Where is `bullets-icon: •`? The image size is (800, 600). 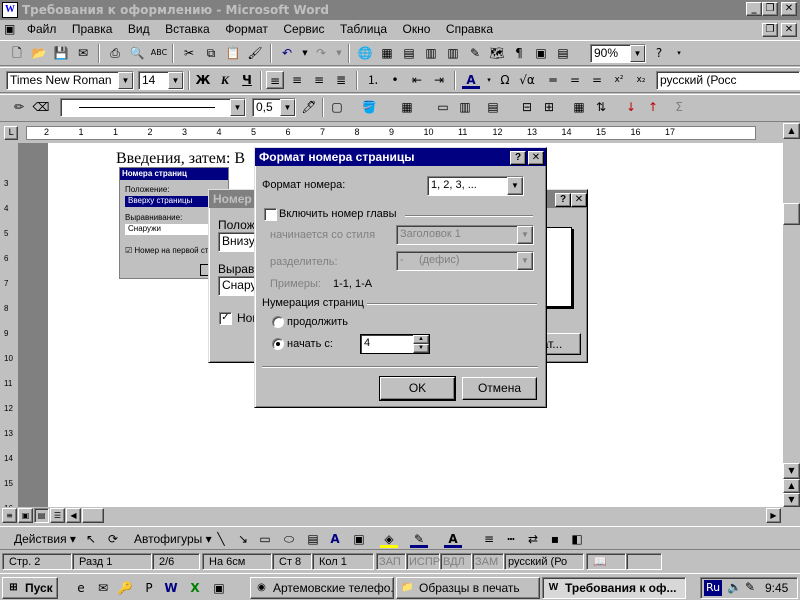 bullets-icon: • is located at coordinates (395, 80).